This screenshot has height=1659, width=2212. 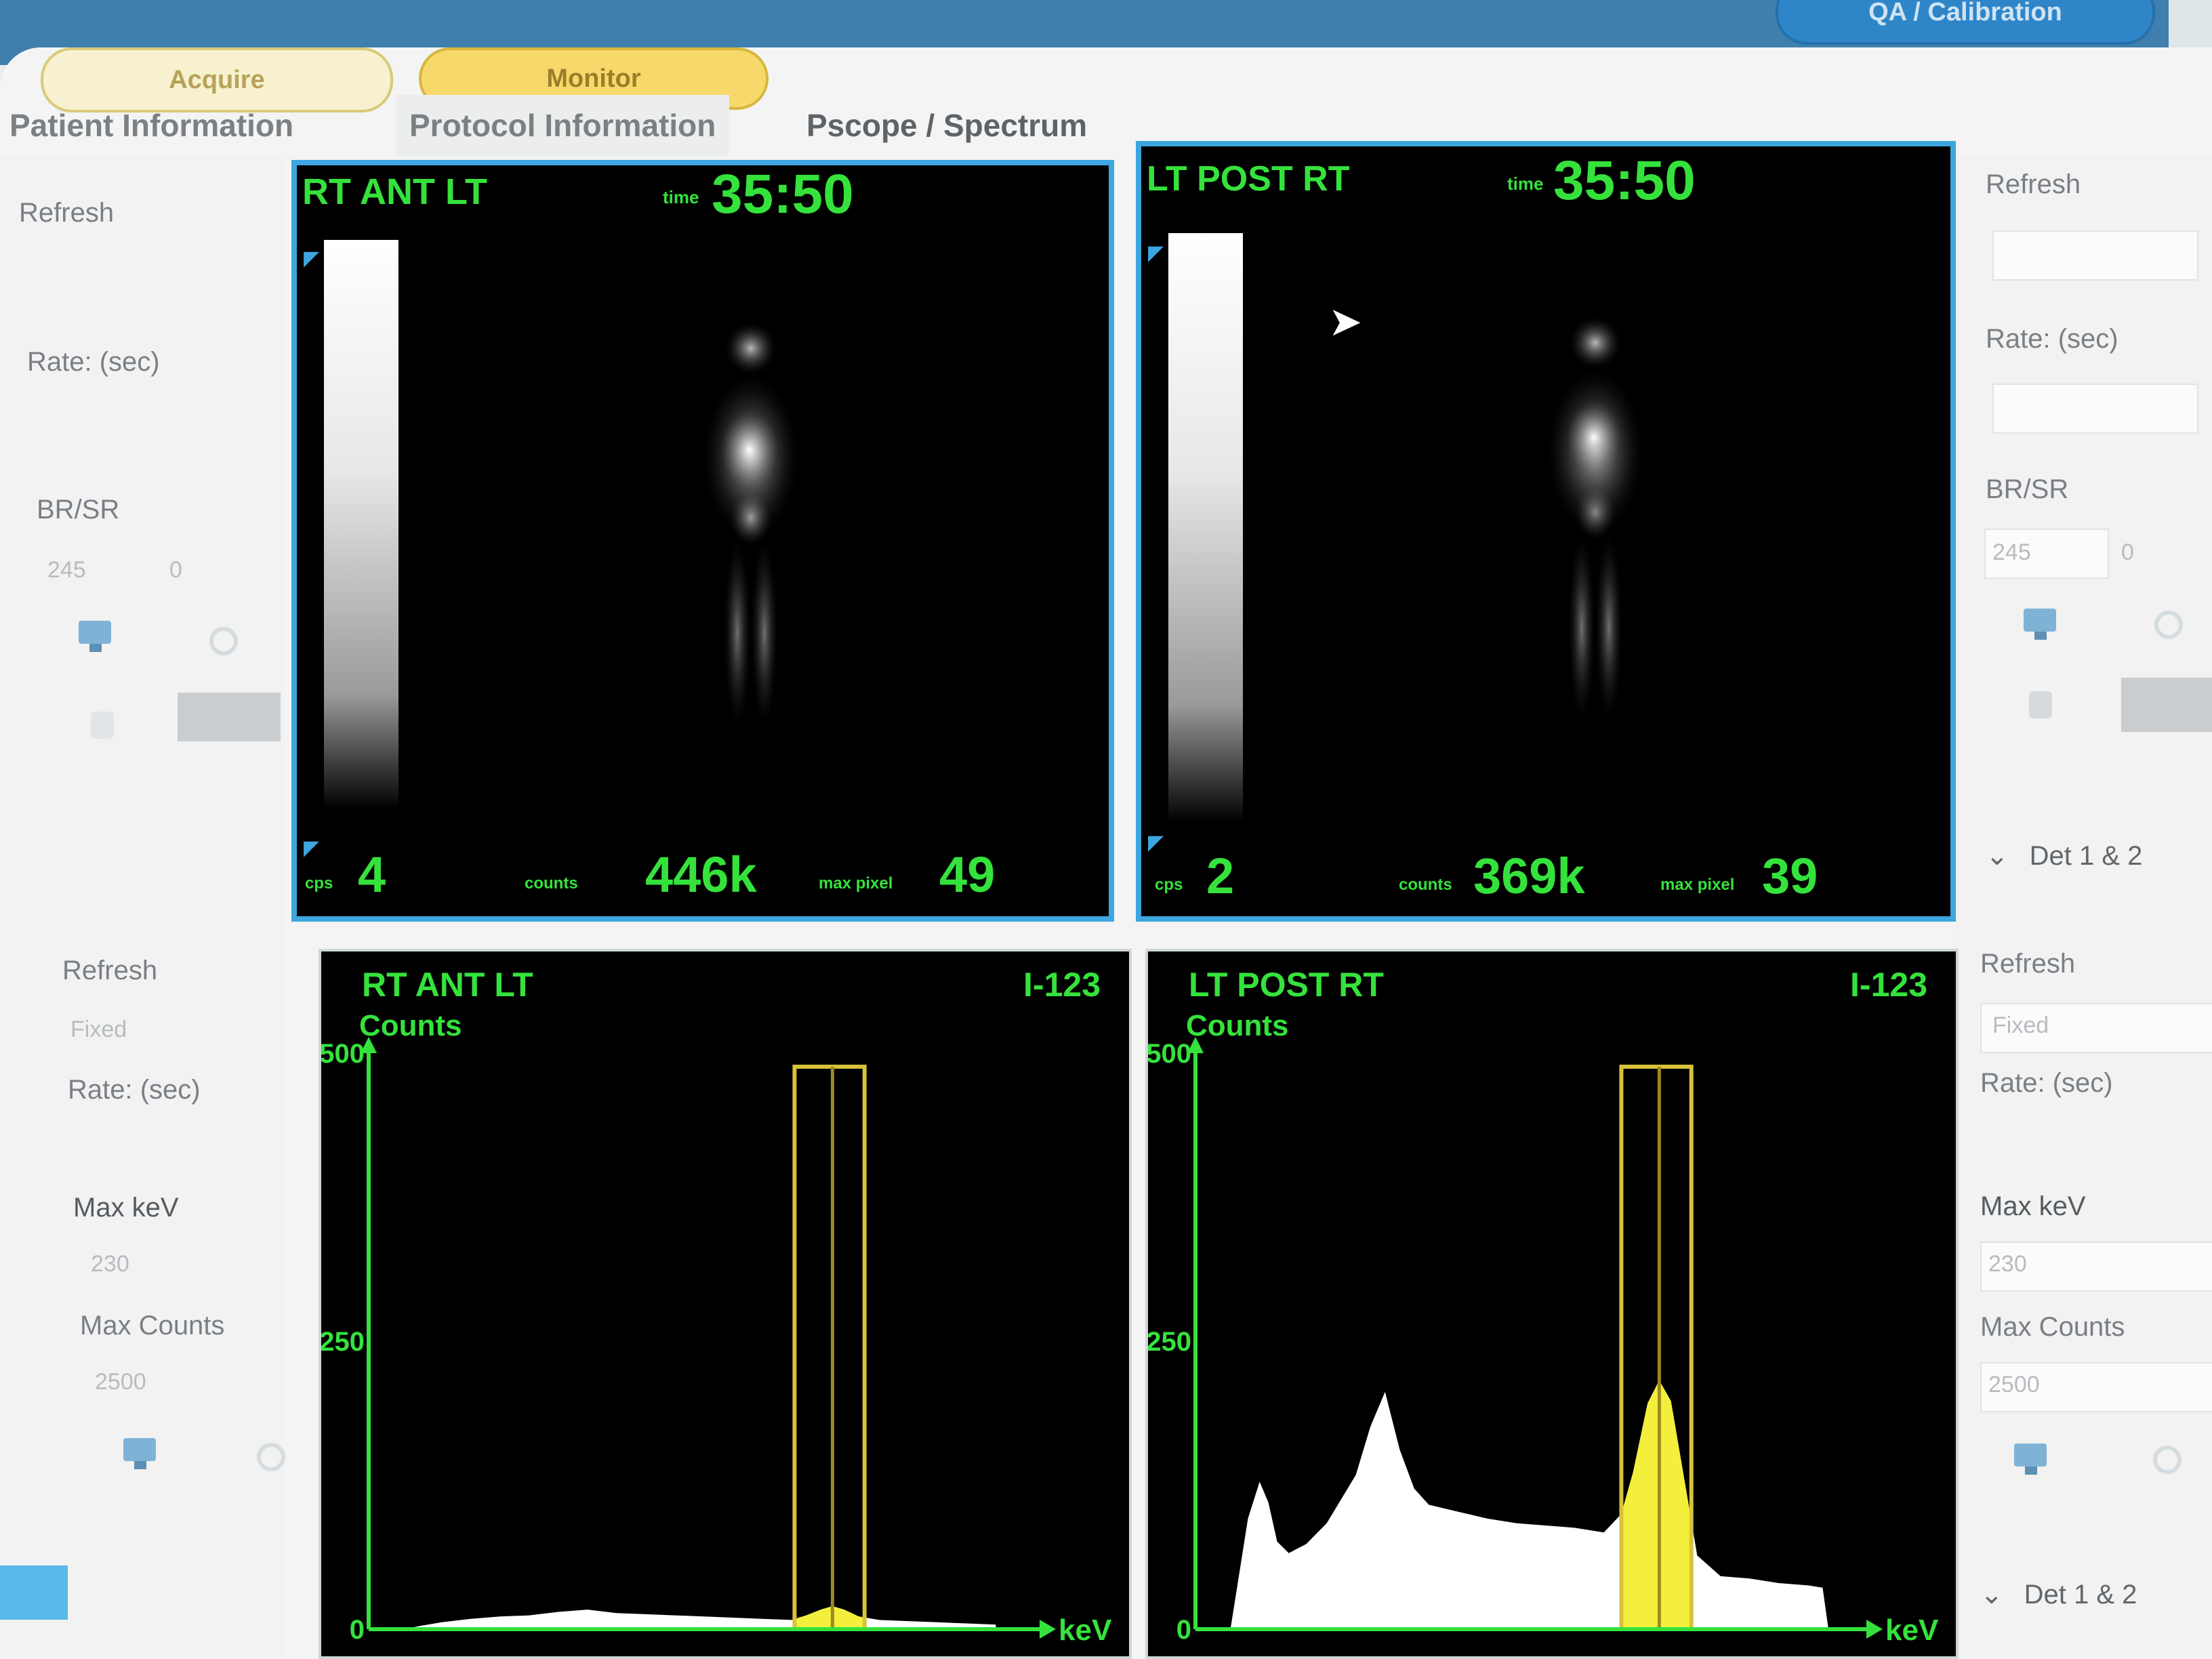 I want to click on counts-value: 446k, so click(x=701, y=874).